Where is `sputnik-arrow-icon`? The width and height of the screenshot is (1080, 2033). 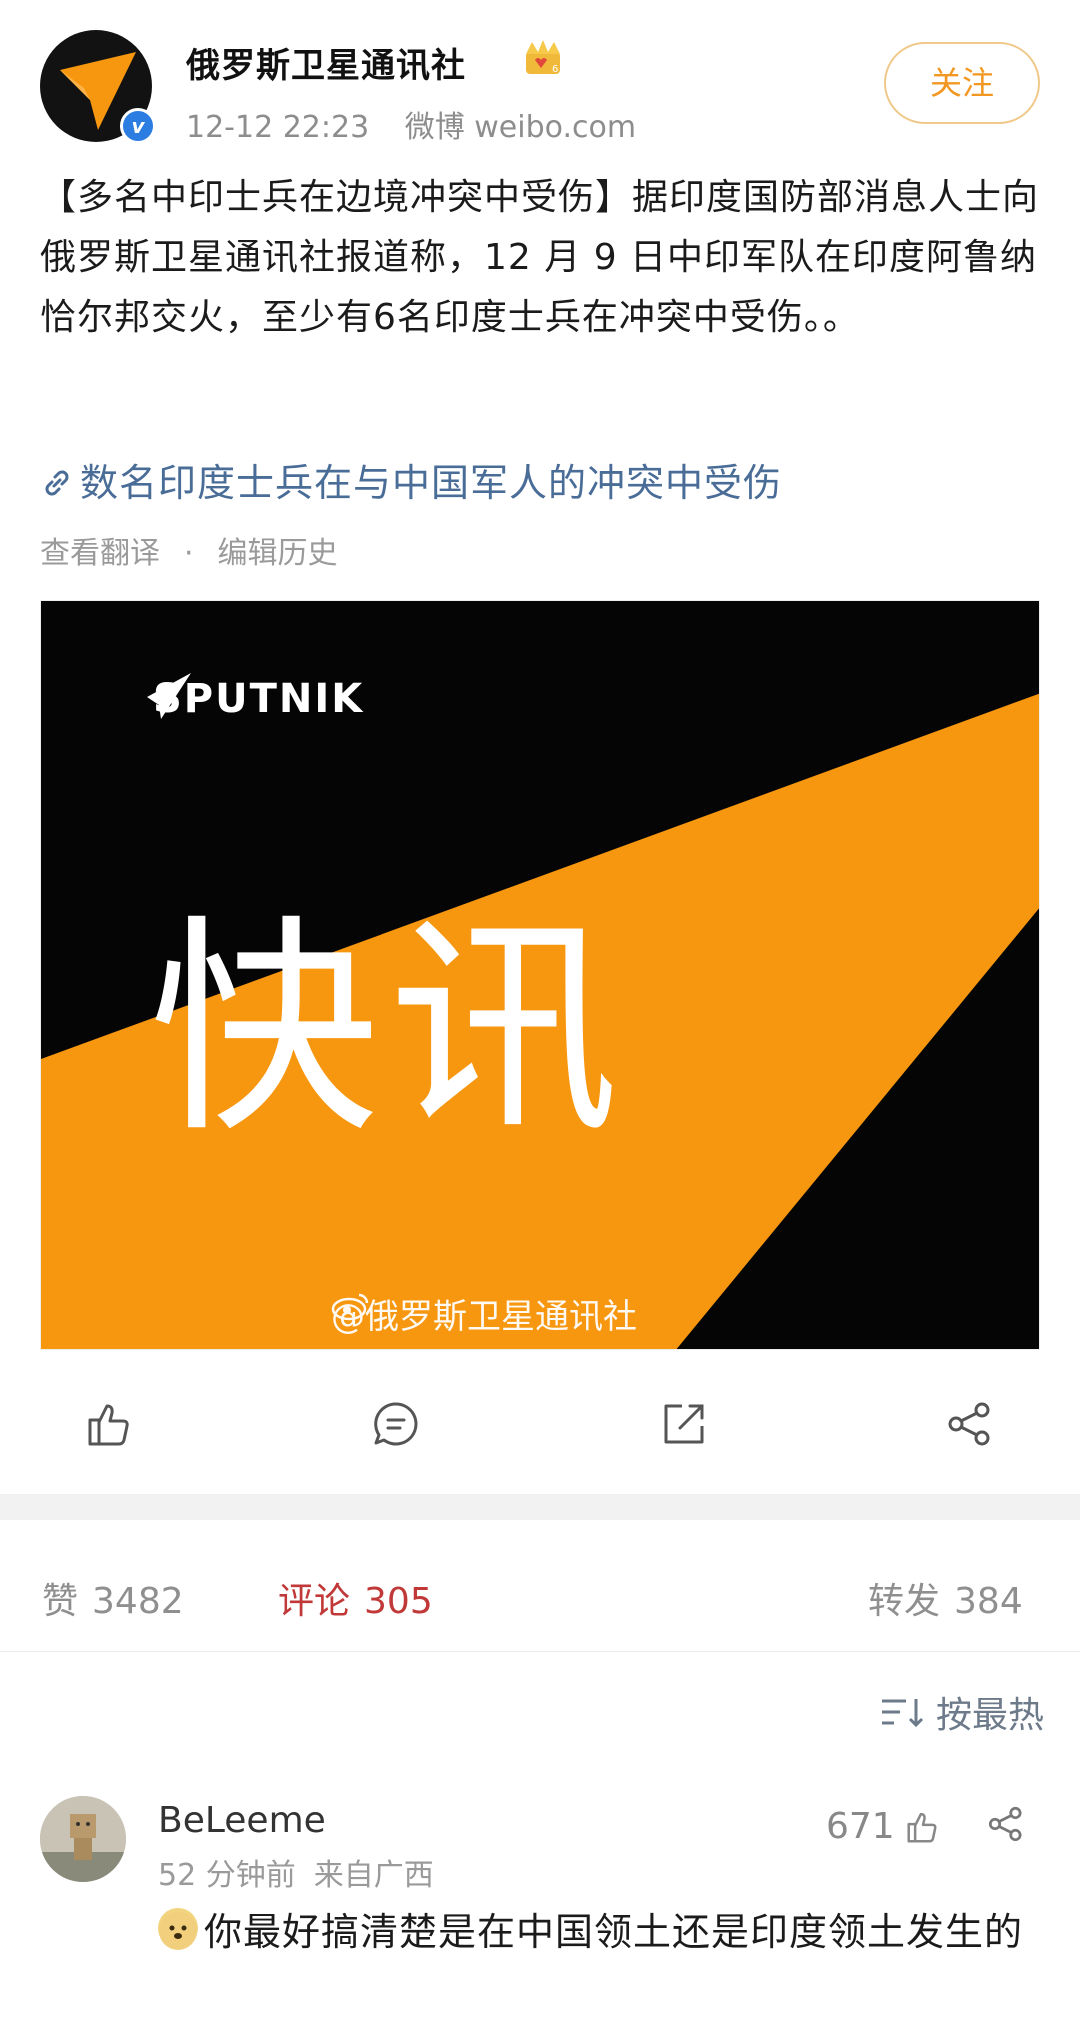 sputnik-arrow-icon is located at coordinates (169, 696).